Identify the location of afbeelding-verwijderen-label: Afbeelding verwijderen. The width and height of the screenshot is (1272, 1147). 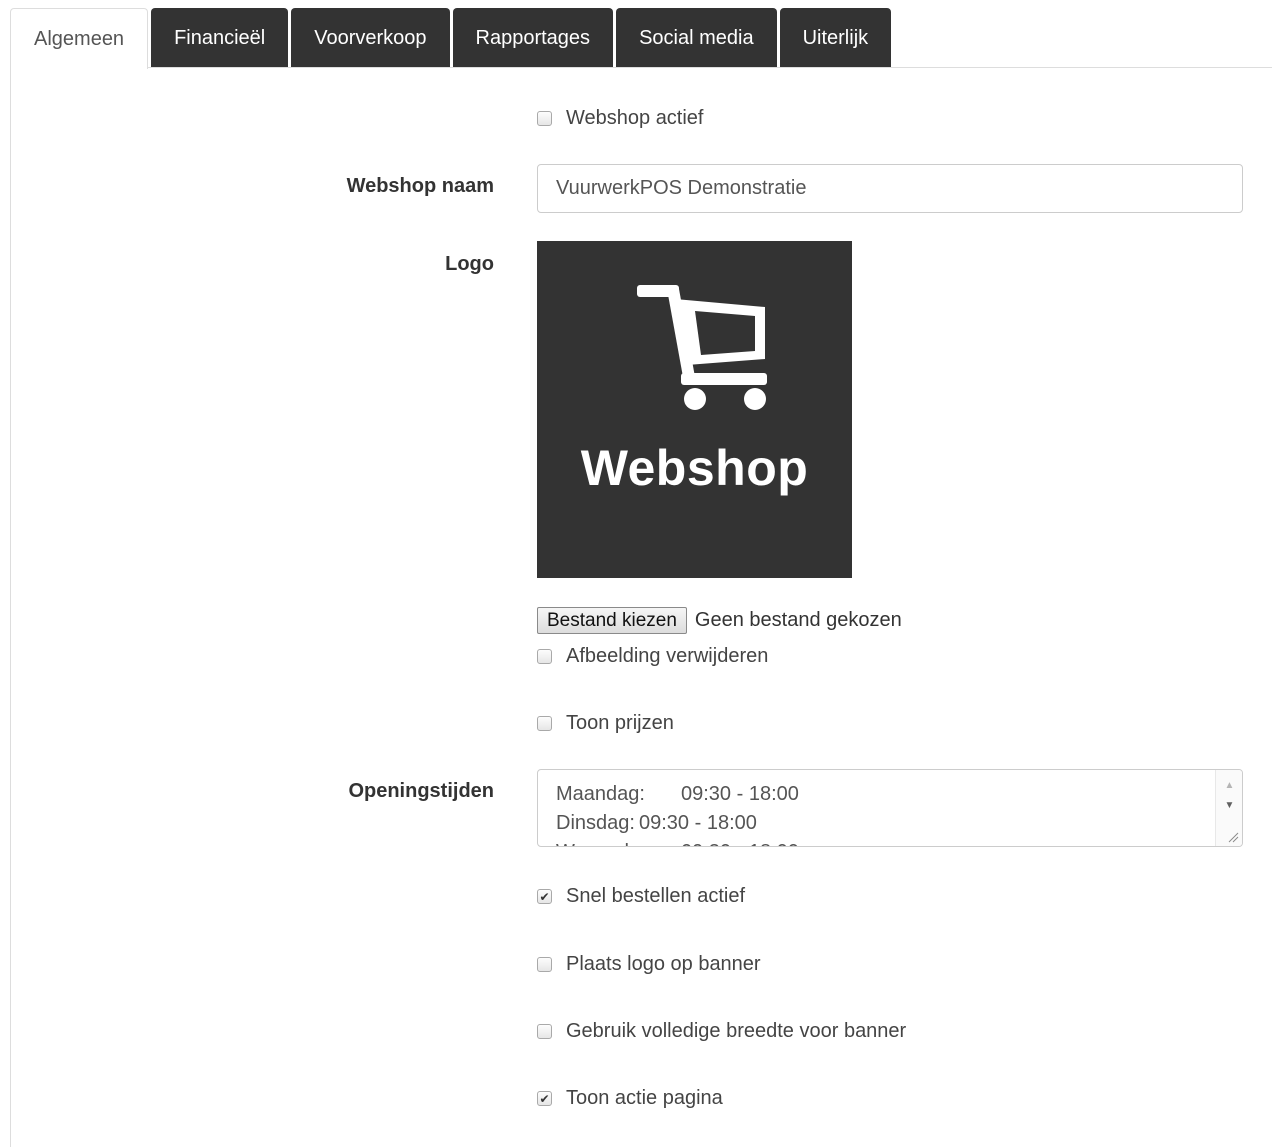
(667, 656).